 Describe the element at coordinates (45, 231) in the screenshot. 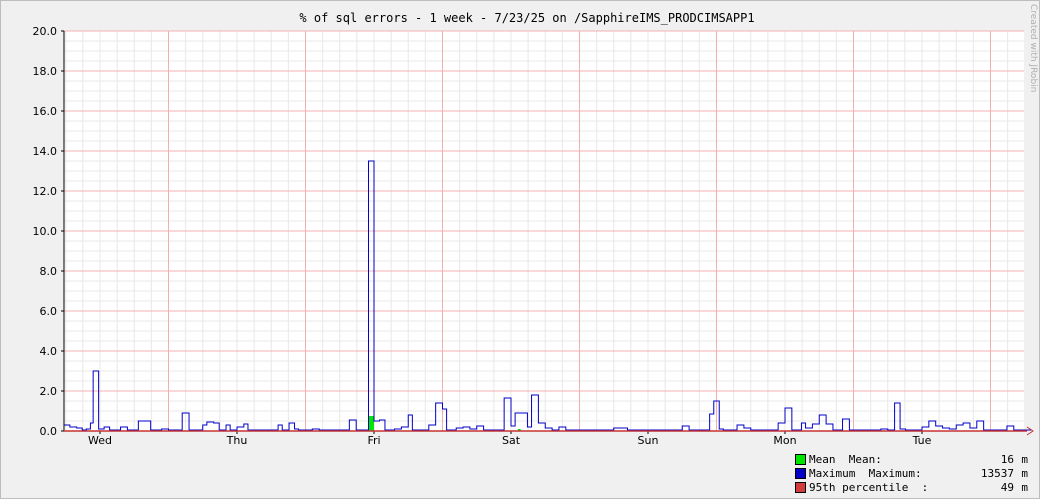

I see `y-tick-label: 10.0` at that location.